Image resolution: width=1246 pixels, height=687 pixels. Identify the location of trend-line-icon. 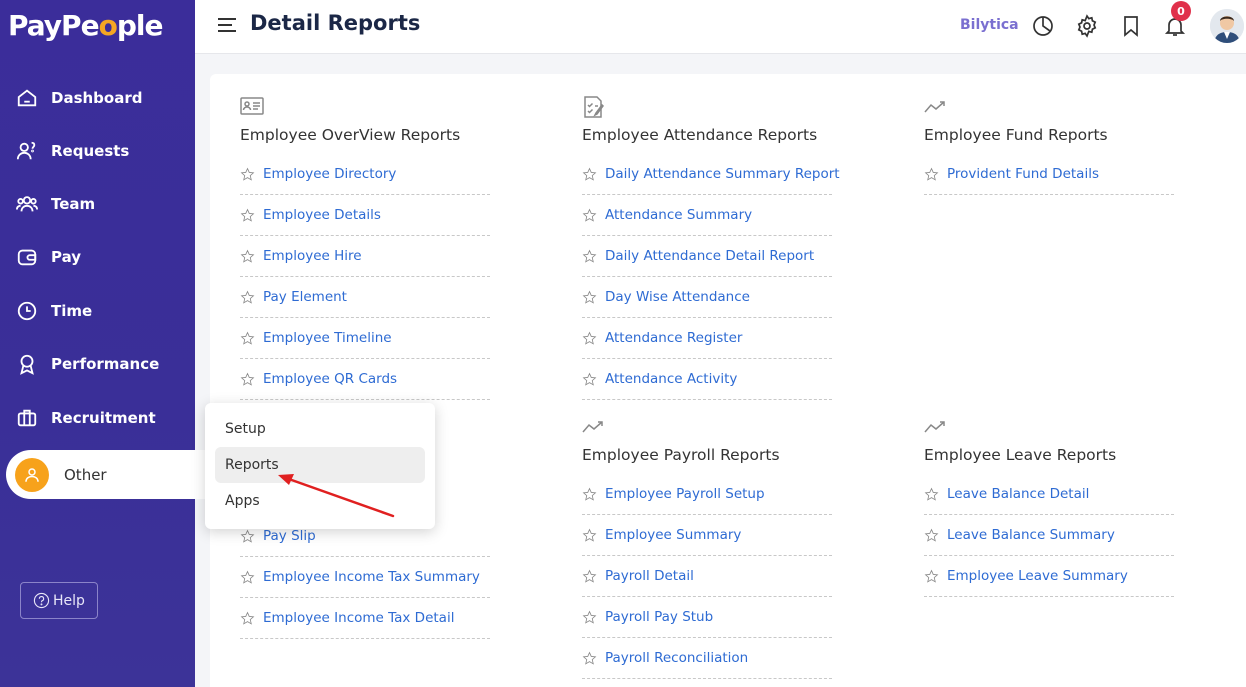
(936, 427).